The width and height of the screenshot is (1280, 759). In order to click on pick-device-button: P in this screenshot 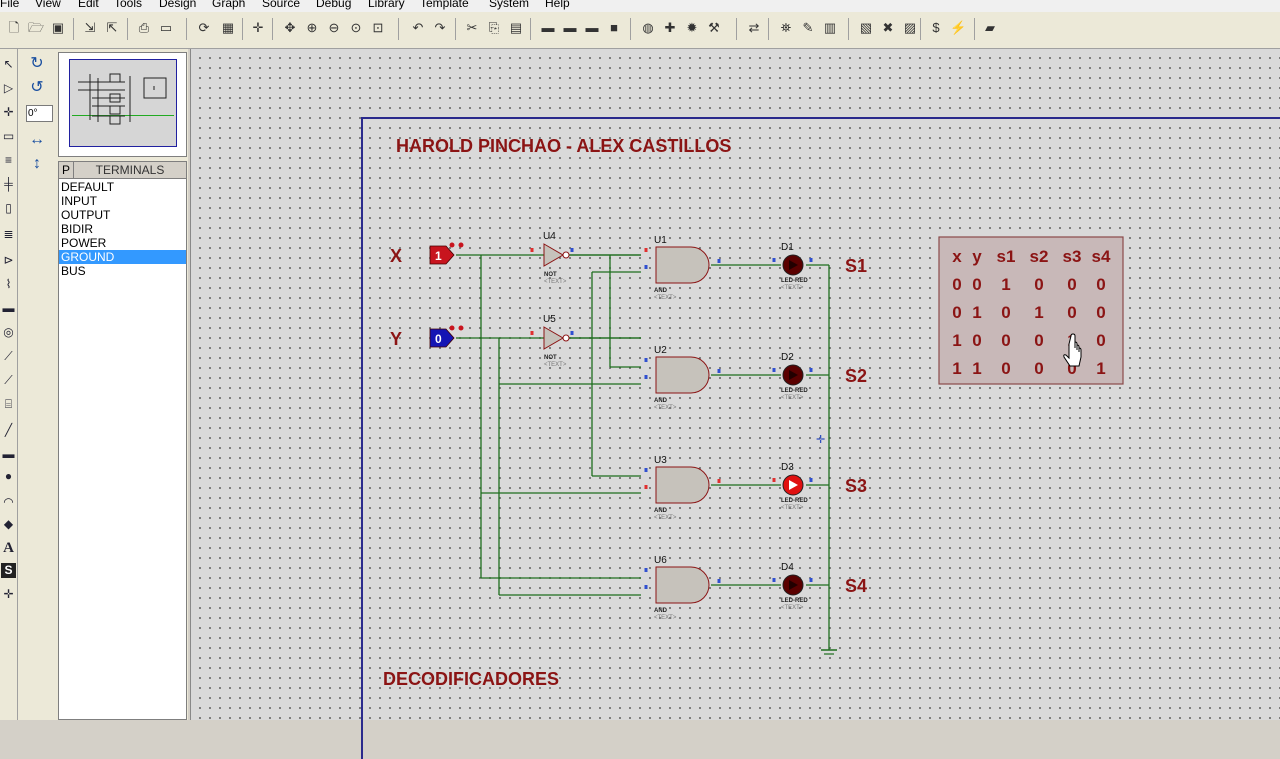, I will do `click(66, 170)`.